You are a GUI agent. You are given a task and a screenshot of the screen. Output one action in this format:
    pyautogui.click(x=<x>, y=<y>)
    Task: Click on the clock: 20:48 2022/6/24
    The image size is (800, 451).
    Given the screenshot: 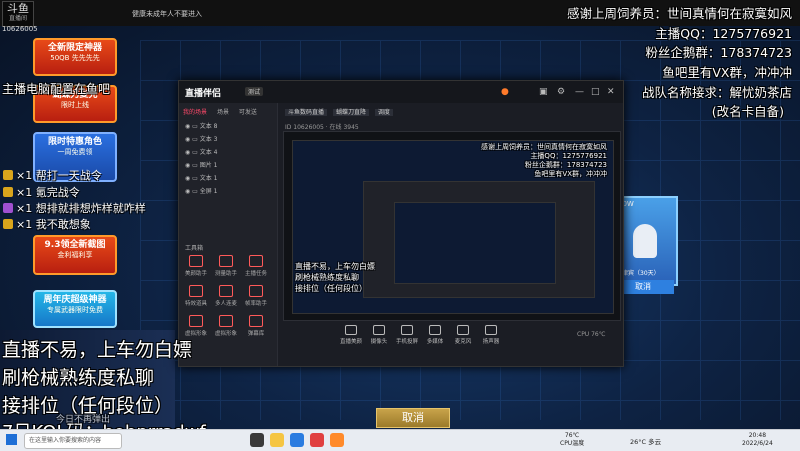 What is the action you would take?
    pyautogui.click(x=757, y=439)
    